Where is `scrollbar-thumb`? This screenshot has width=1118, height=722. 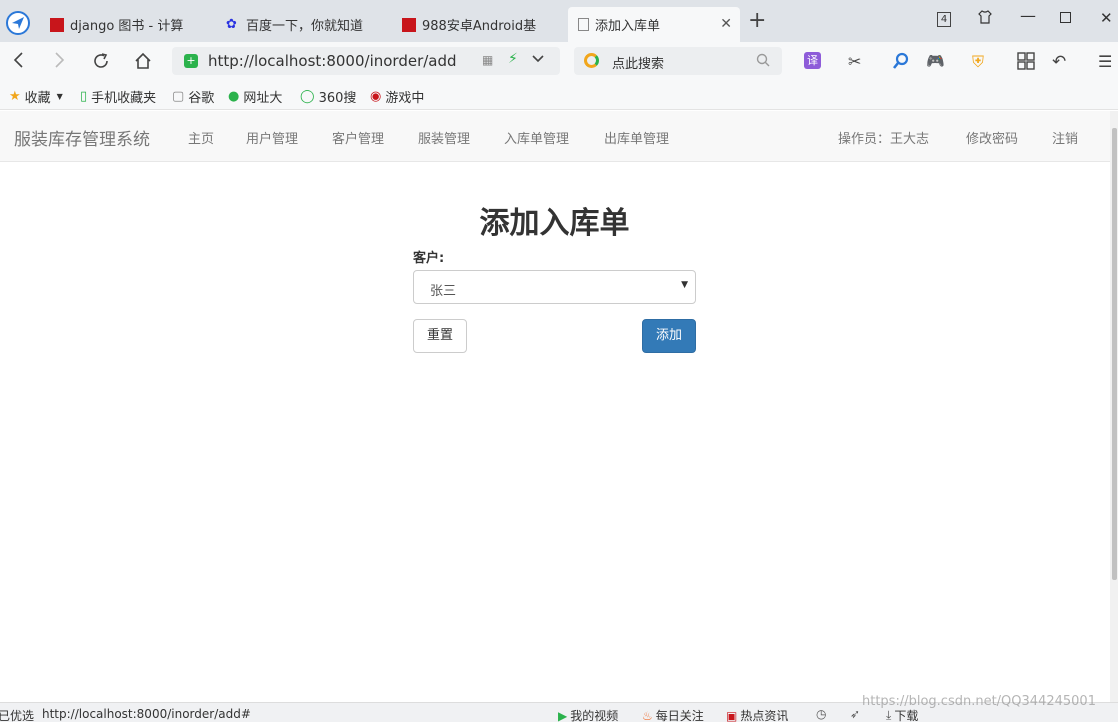 scrollbar-thumb is located at coordinates (1114, 354).